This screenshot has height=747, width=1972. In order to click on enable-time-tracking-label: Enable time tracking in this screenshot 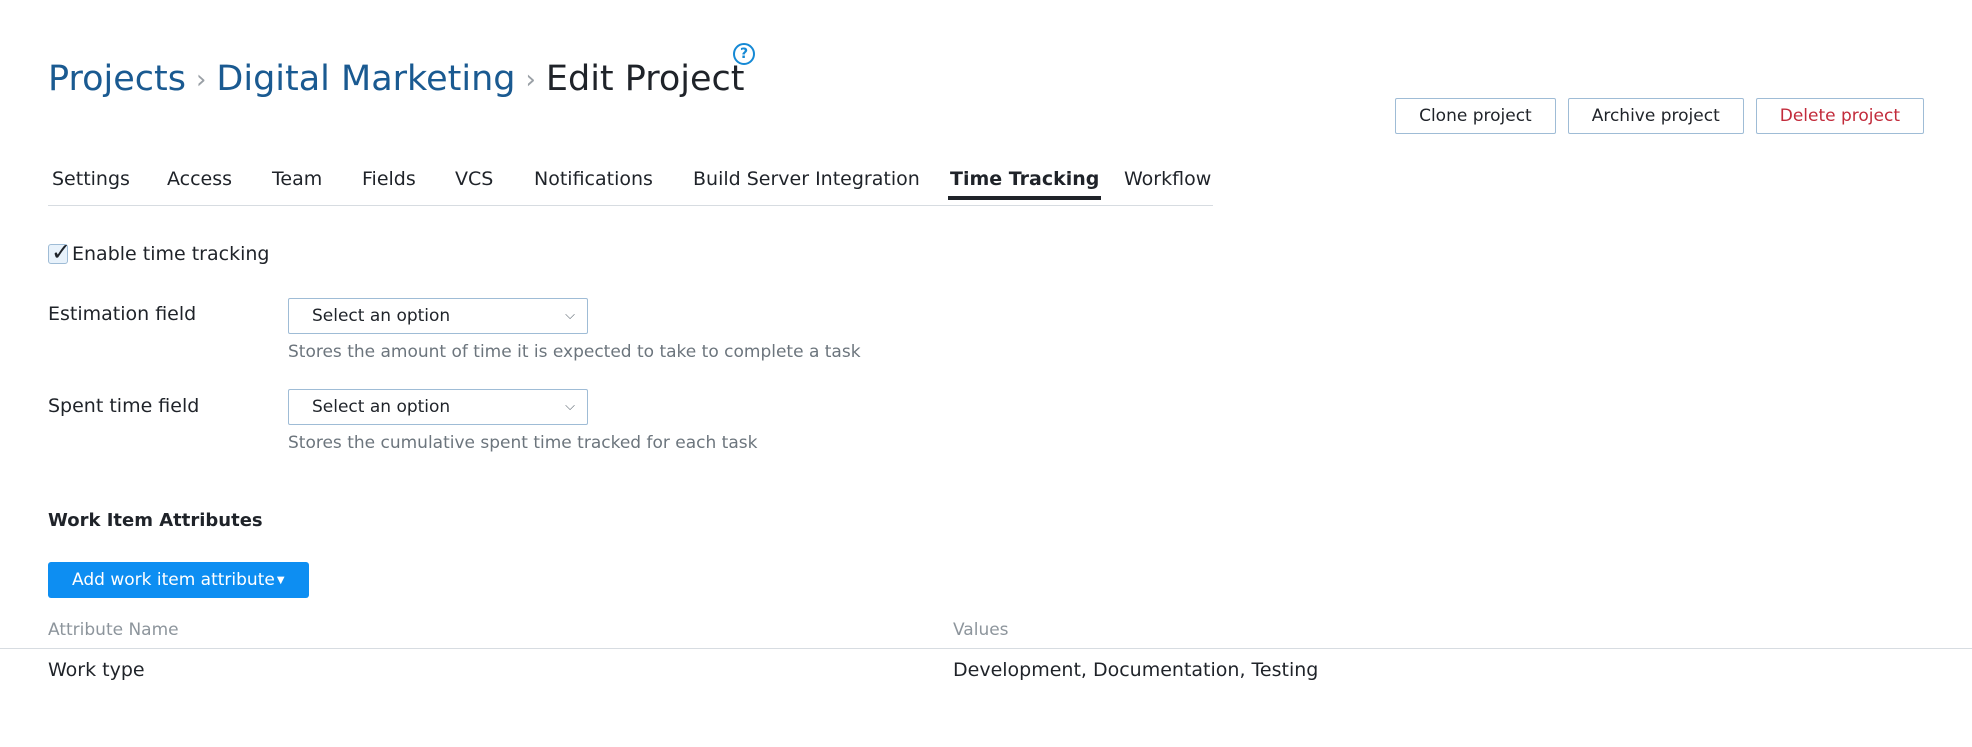, I will do `click(170, 254)`.